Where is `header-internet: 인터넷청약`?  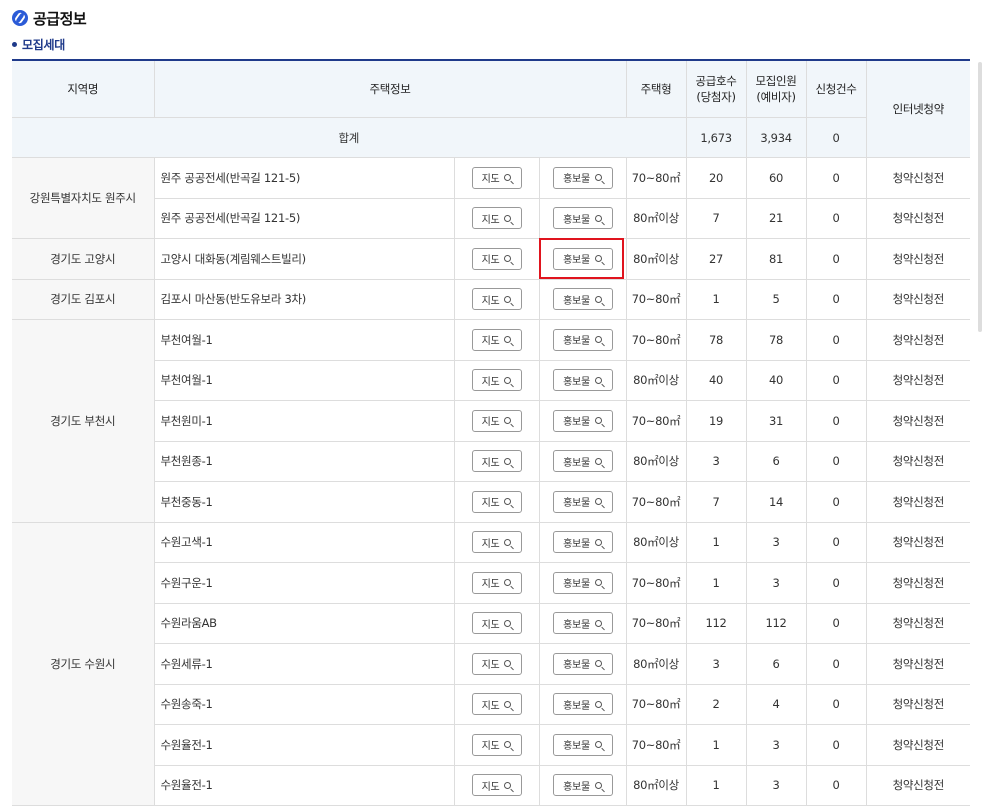
header-internet: 인터넷청약 is located at coordinates (917, 109).